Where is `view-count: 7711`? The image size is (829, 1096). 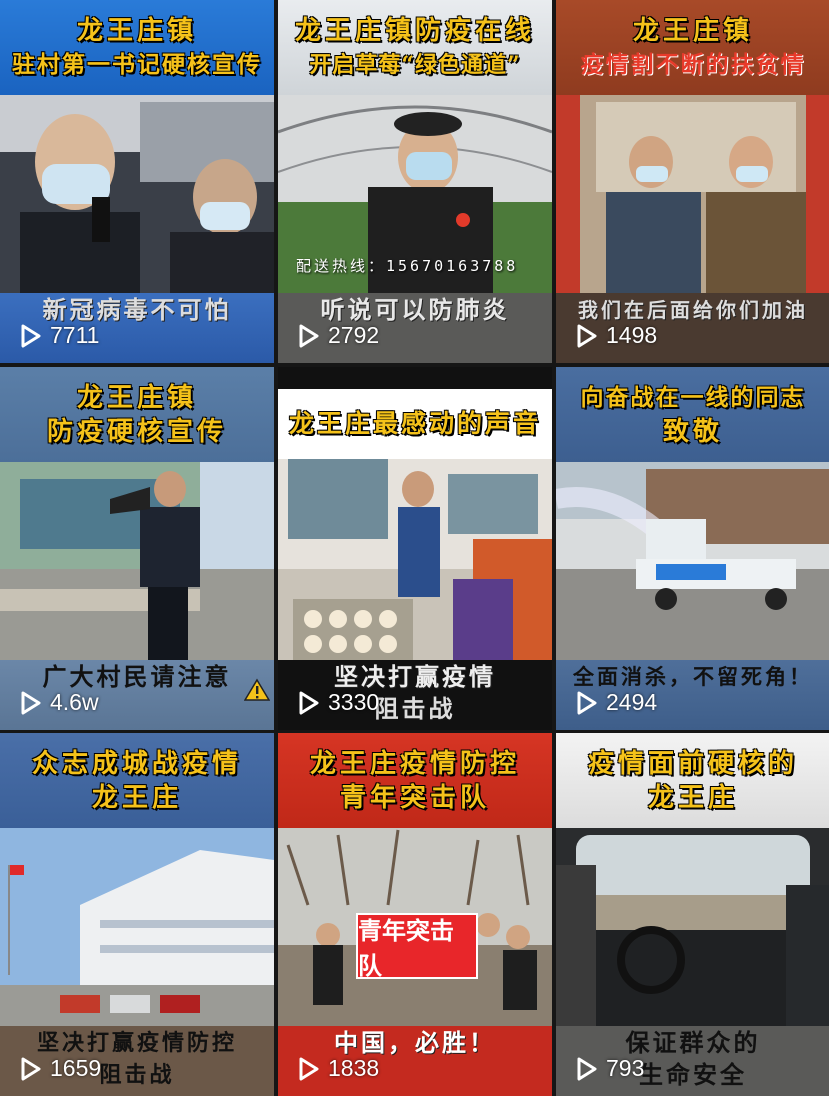
view-count: 7711 is located at coordinates (59, 335).